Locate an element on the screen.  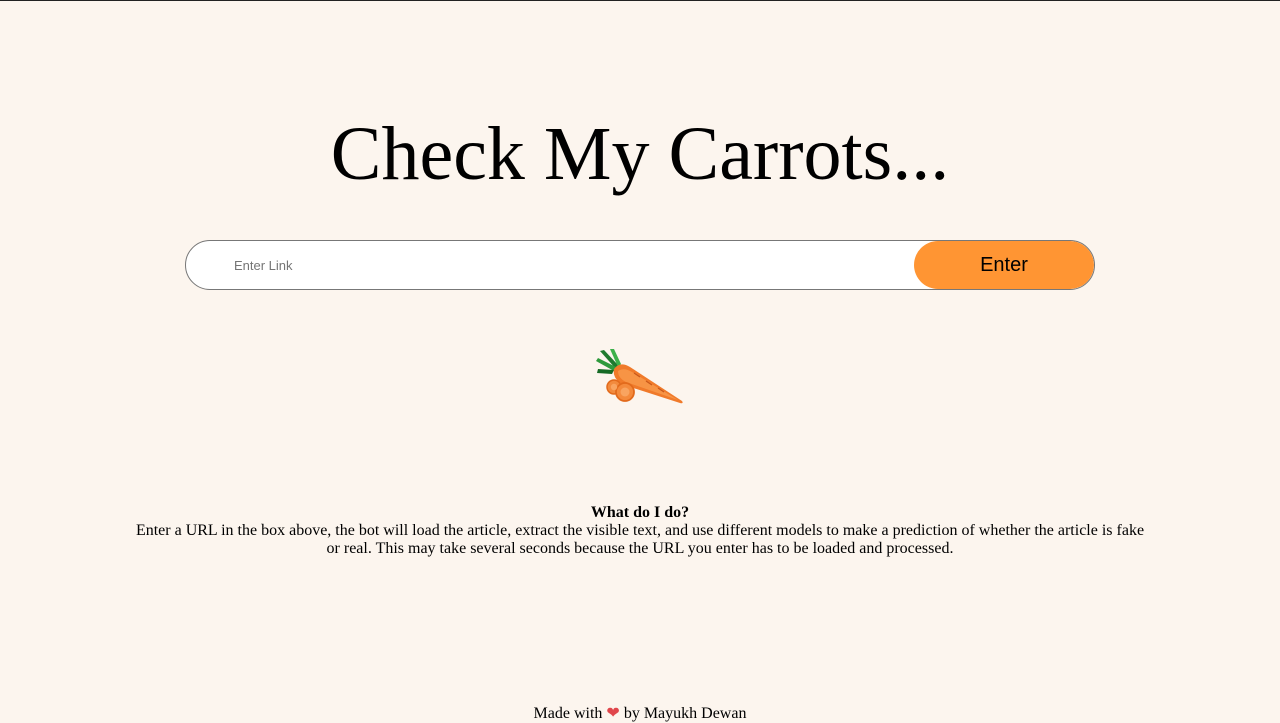
footer: Made with ❤ by Mayukh Dewan is located at coordinates (640, 713).